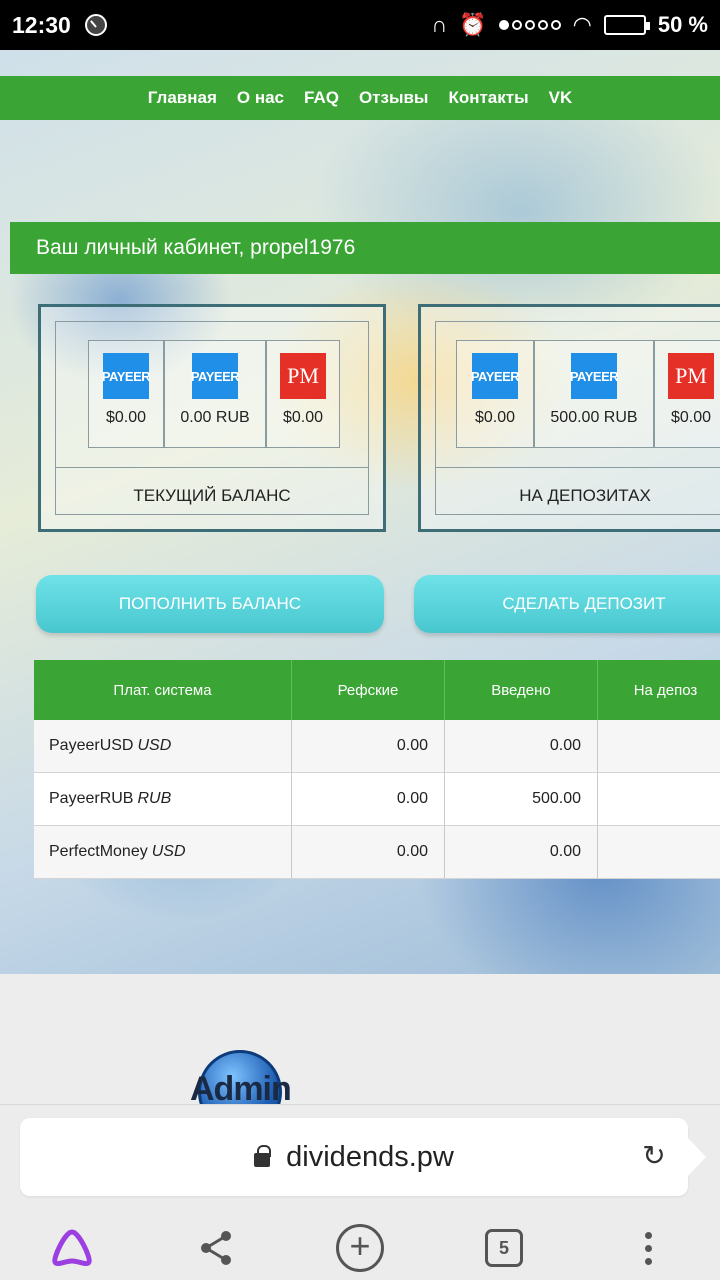  I want to click on status-time: 12:30, so click(41, 24).